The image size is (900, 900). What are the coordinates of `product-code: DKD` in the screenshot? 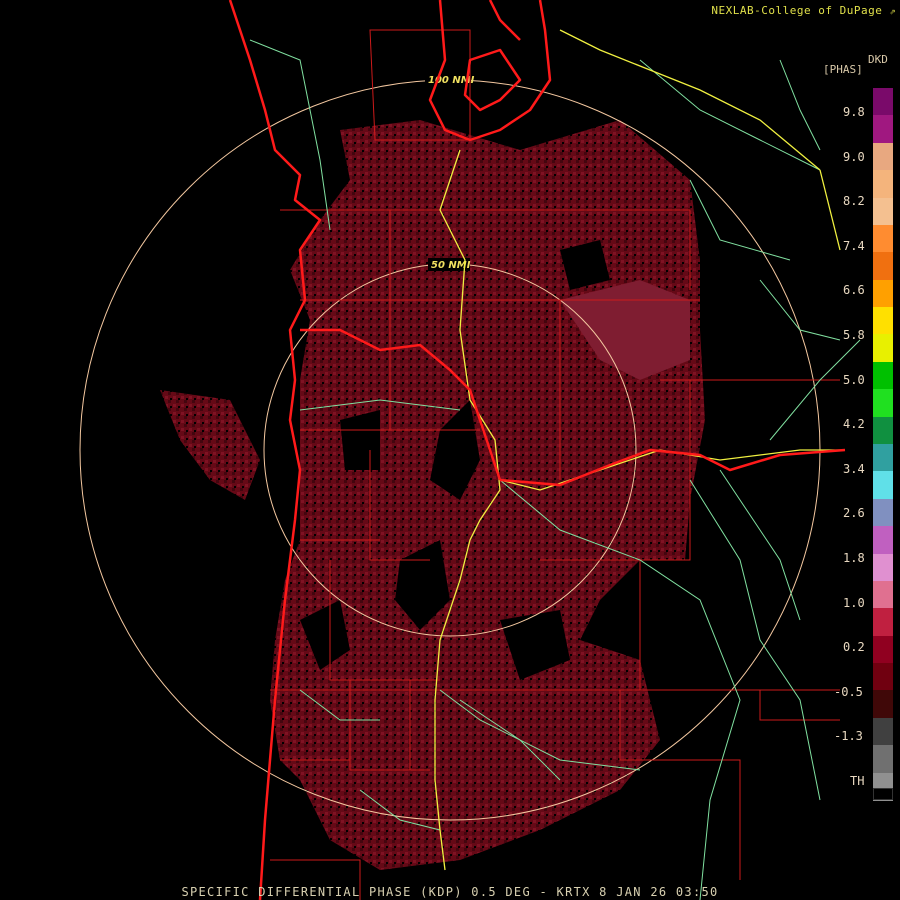 It's located at (878, 59).